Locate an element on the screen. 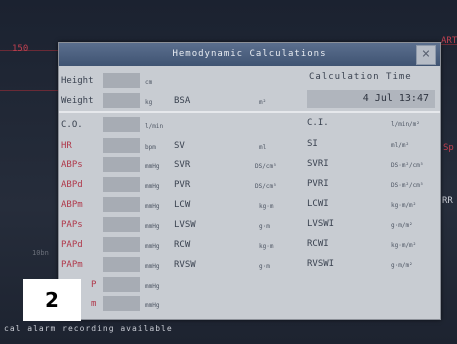 This screenshot has width=457, height=344. si-unit: ml/m² is located at coordinates (400, 145).